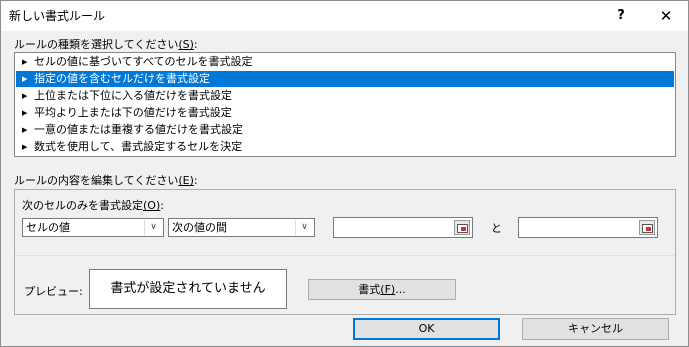 The image size is (689, 347). Describe the element at coordinates (621, 16) in the screenshot. I see `help-button: ?` at that location.